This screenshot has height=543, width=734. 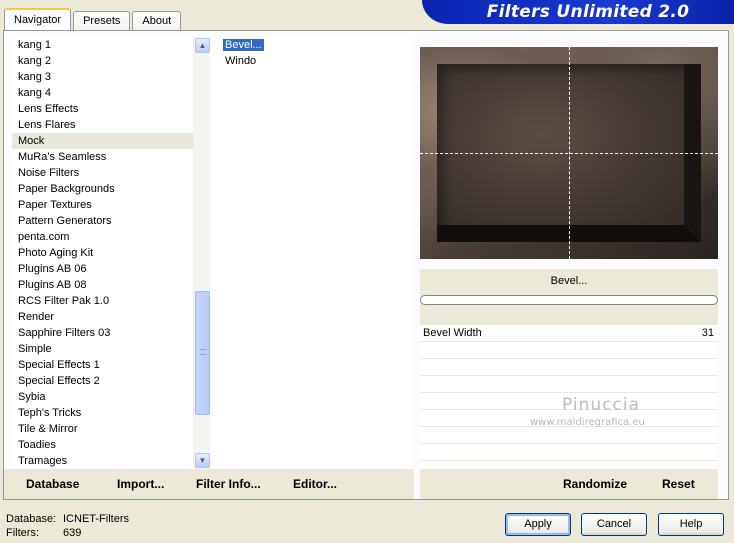 What do you see at coordinates (314, 61) in the screenshot?
I see `filter-item: Windo` at bounding box center [314, 61].